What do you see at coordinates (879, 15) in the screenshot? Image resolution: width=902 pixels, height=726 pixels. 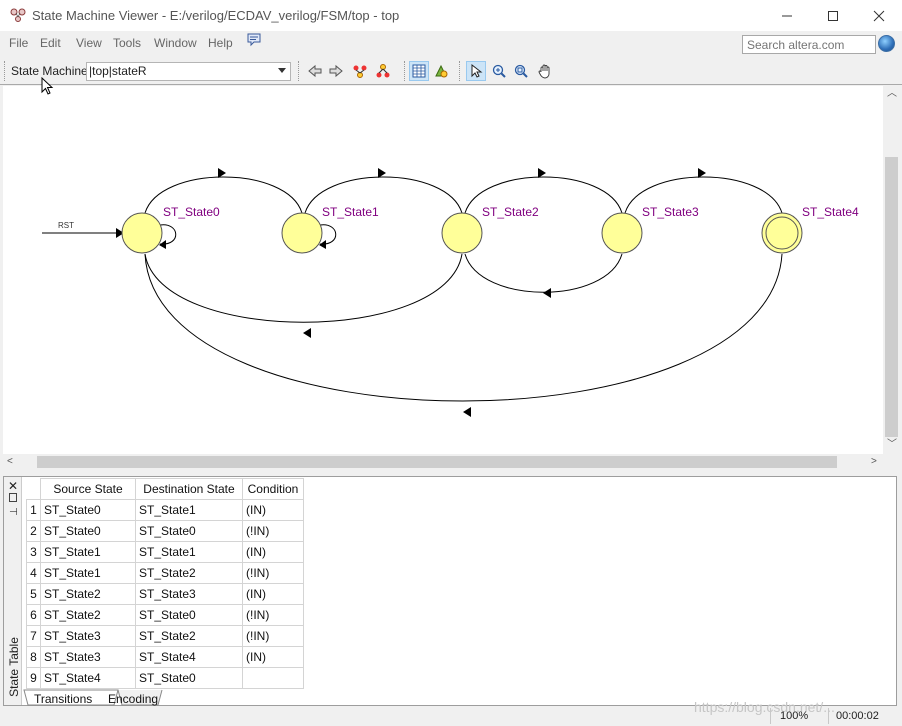 I see `close-button` at bounding box center [879, 15].